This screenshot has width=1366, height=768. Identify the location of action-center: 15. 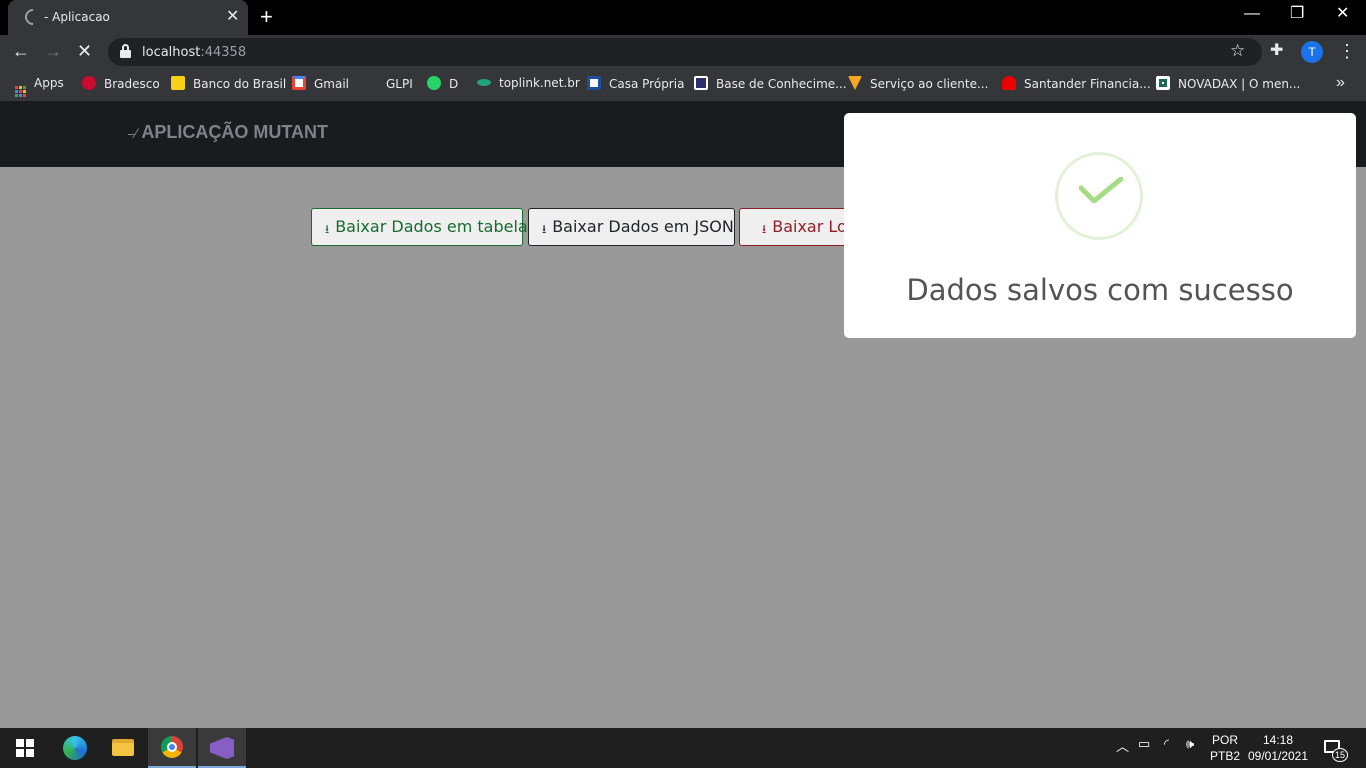
(1335, 750).